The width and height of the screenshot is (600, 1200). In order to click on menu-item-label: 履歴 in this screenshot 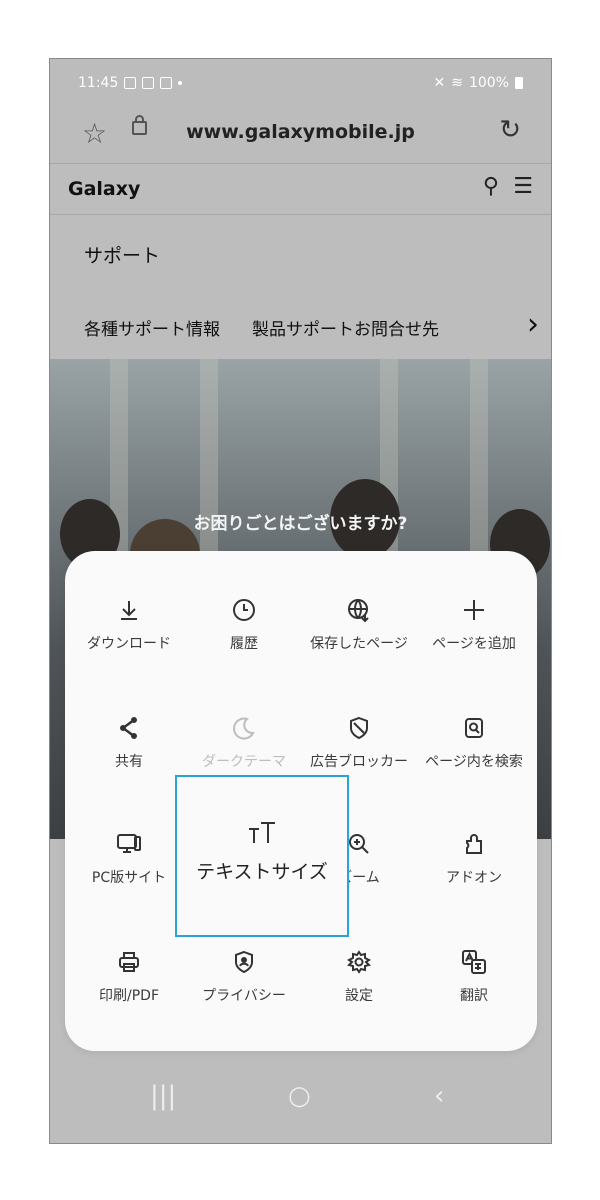, I will do `click(244, 644)`.